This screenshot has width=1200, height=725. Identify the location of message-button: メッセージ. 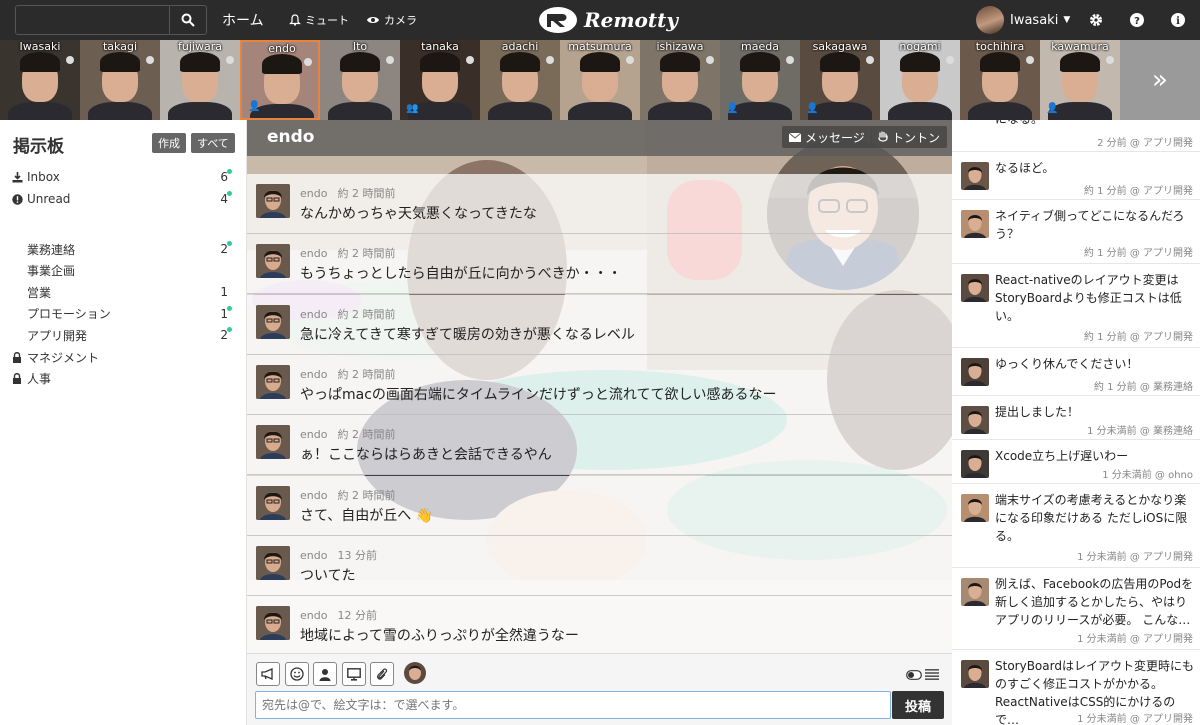
(827, 137).